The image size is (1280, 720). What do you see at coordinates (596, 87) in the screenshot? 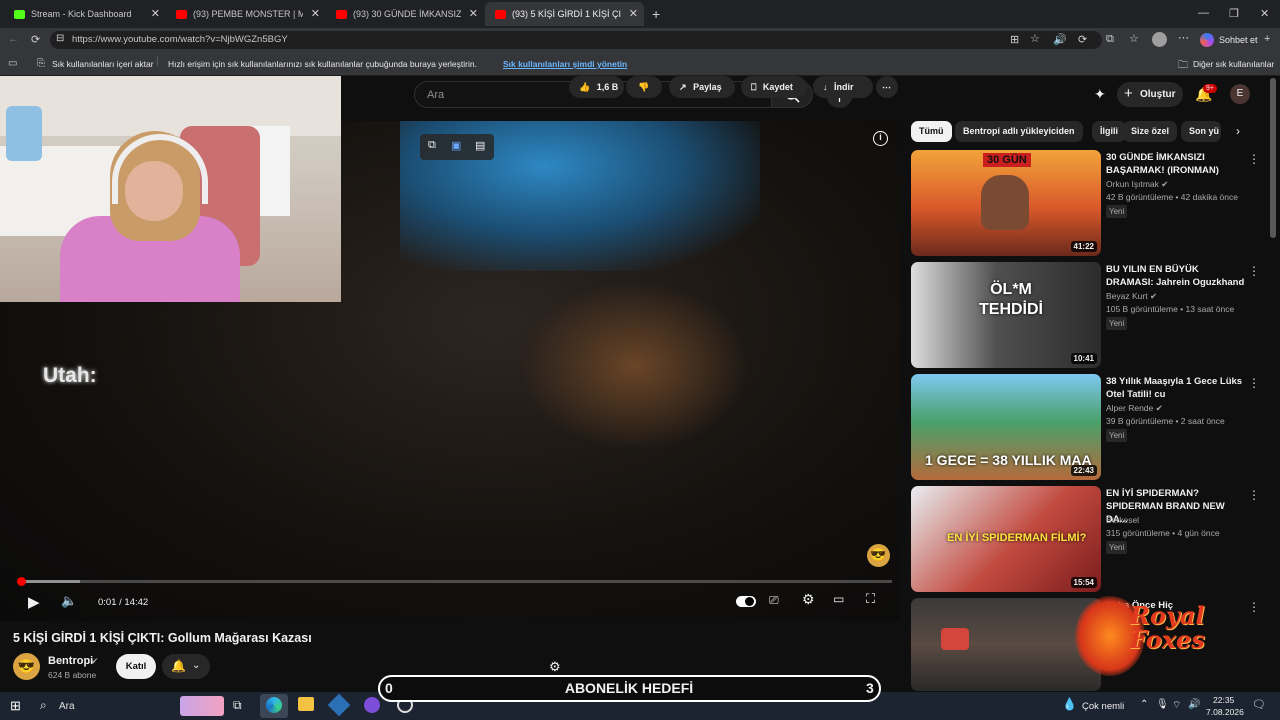
I see `like-button: 👍 1,6 B` at bounding box center [596, 87].